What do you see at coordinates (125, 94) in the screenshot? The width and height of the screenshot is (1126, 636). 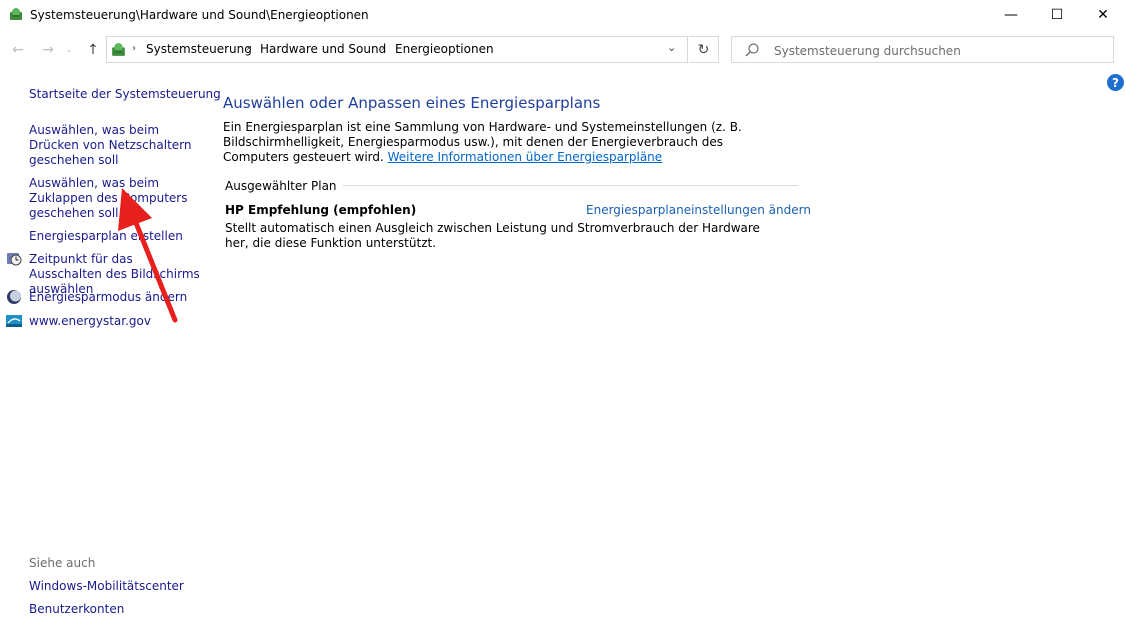 I see `link-control-panel-home: Startseite der Systemsteuerung` at bounding box center [125, 94].